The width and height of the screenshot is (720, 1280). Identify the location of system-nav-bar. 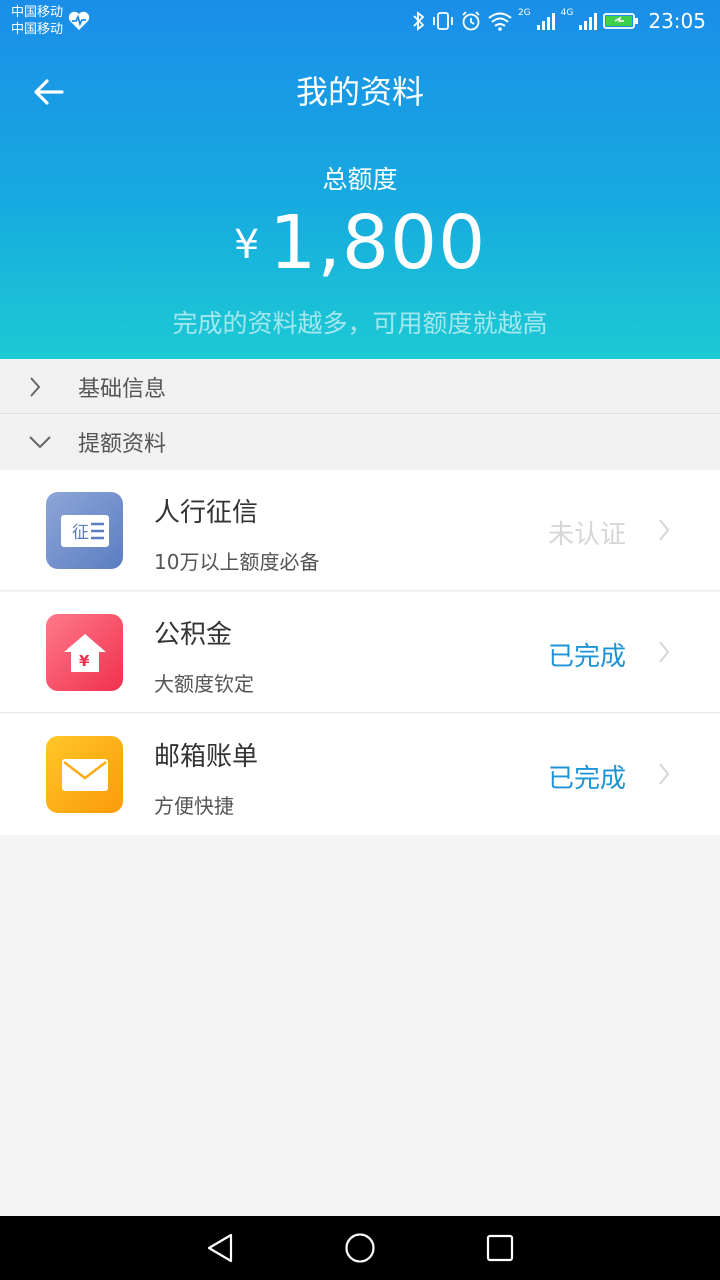
(360, 1248).